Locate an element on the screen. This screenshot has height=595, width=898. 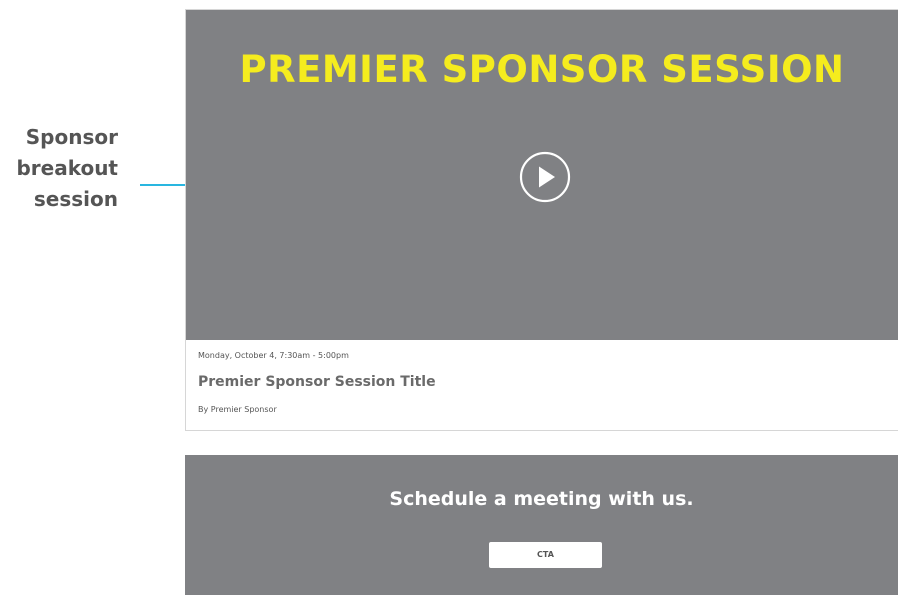
meeting-heading: Schedule a meeting with us. is located at coordinates (541, 499).